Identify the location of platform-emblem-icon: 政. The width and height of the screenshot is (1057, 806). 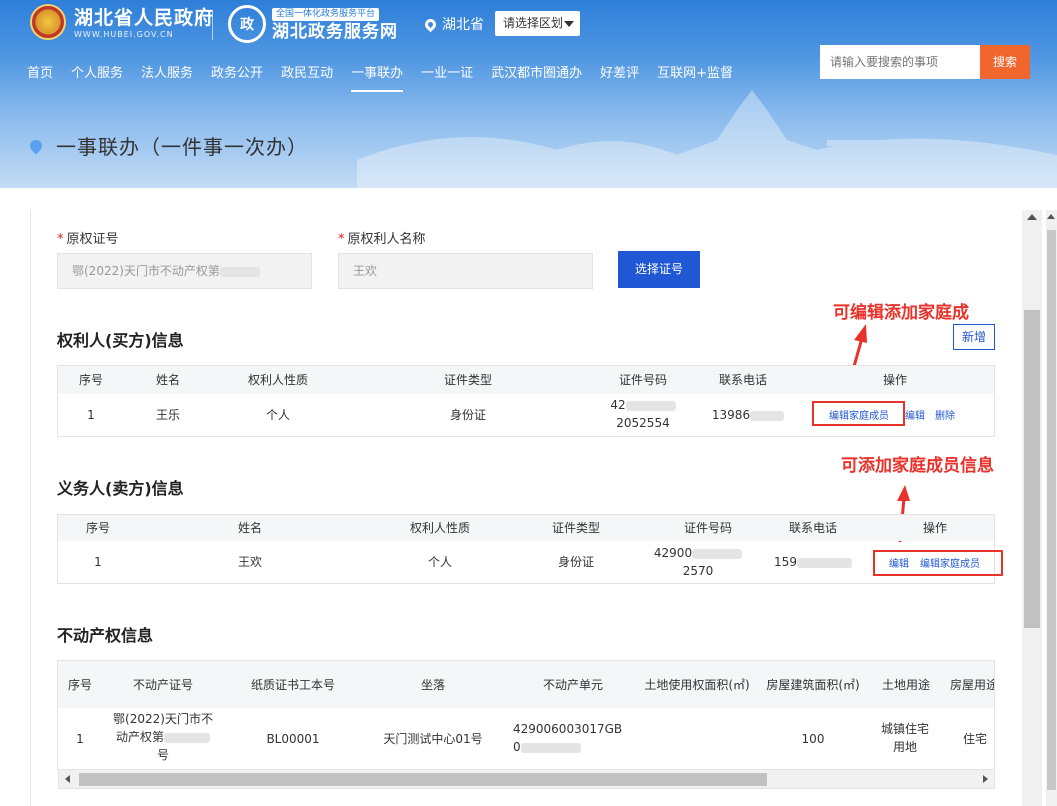
(247, 24).